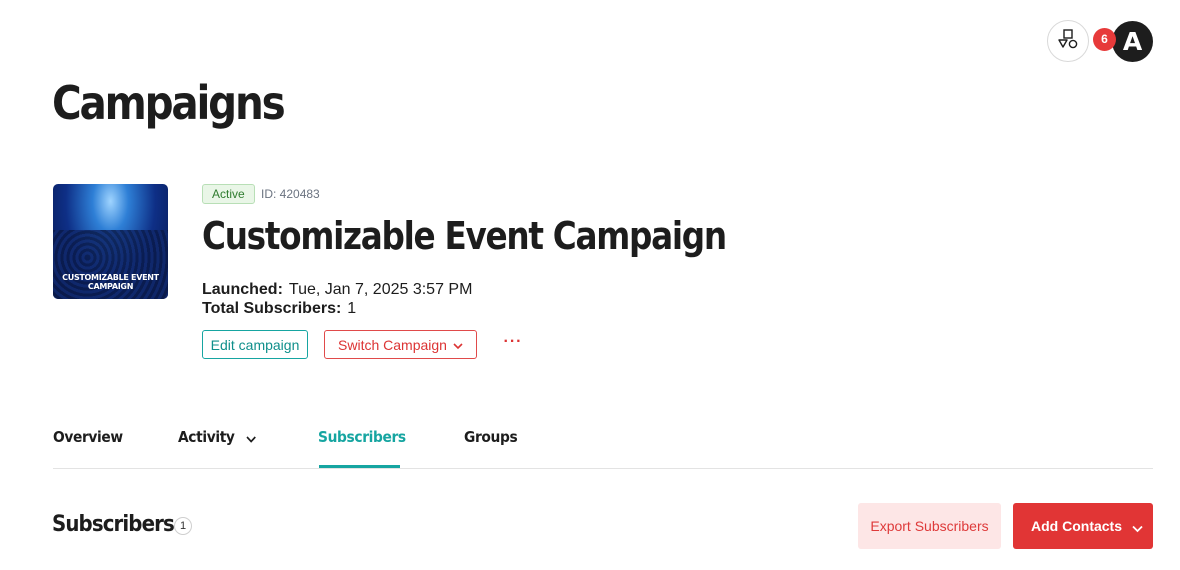  Describe the element at coordinates (392, 344) in the screenshot. I see `switch-campaign-label: Switch Campaign` at that location.